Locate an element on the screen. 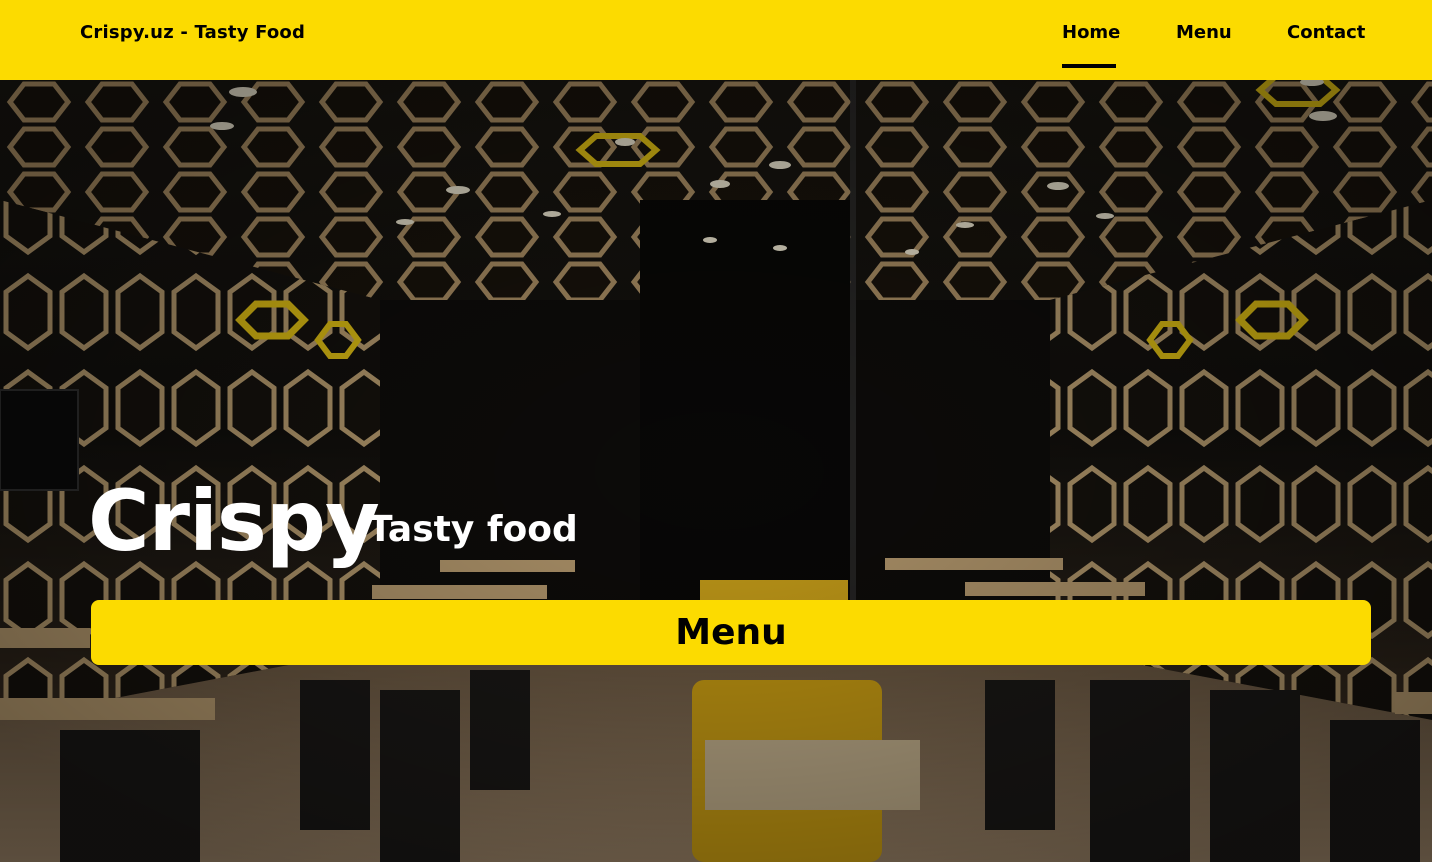 This screenshot has height=862, width=1432. nav-link-menu: Menu is located at coordinates (1204, 32).